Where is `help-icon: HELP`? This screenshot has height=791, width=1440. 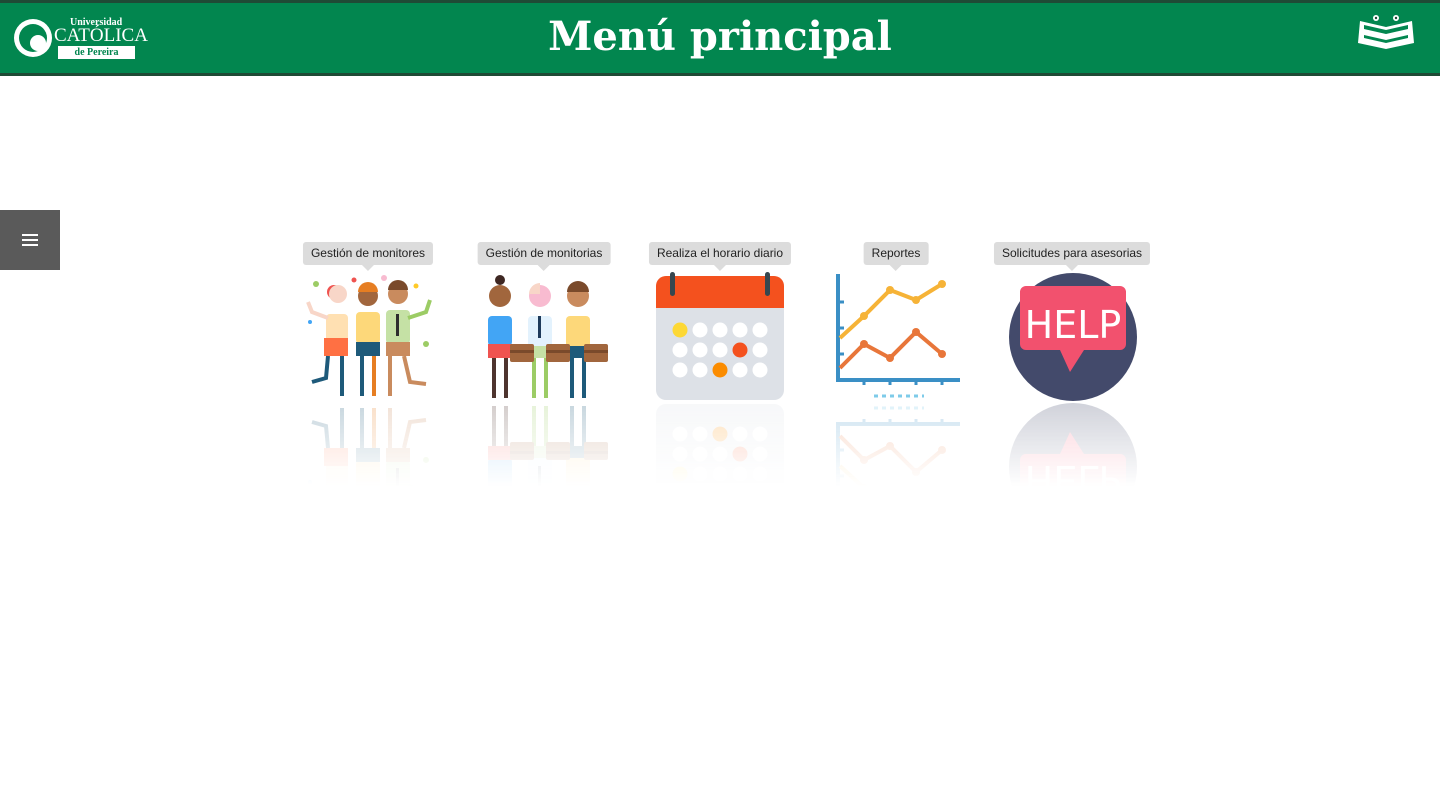 help-icon: HELP is located at coordinates (1073, 337).